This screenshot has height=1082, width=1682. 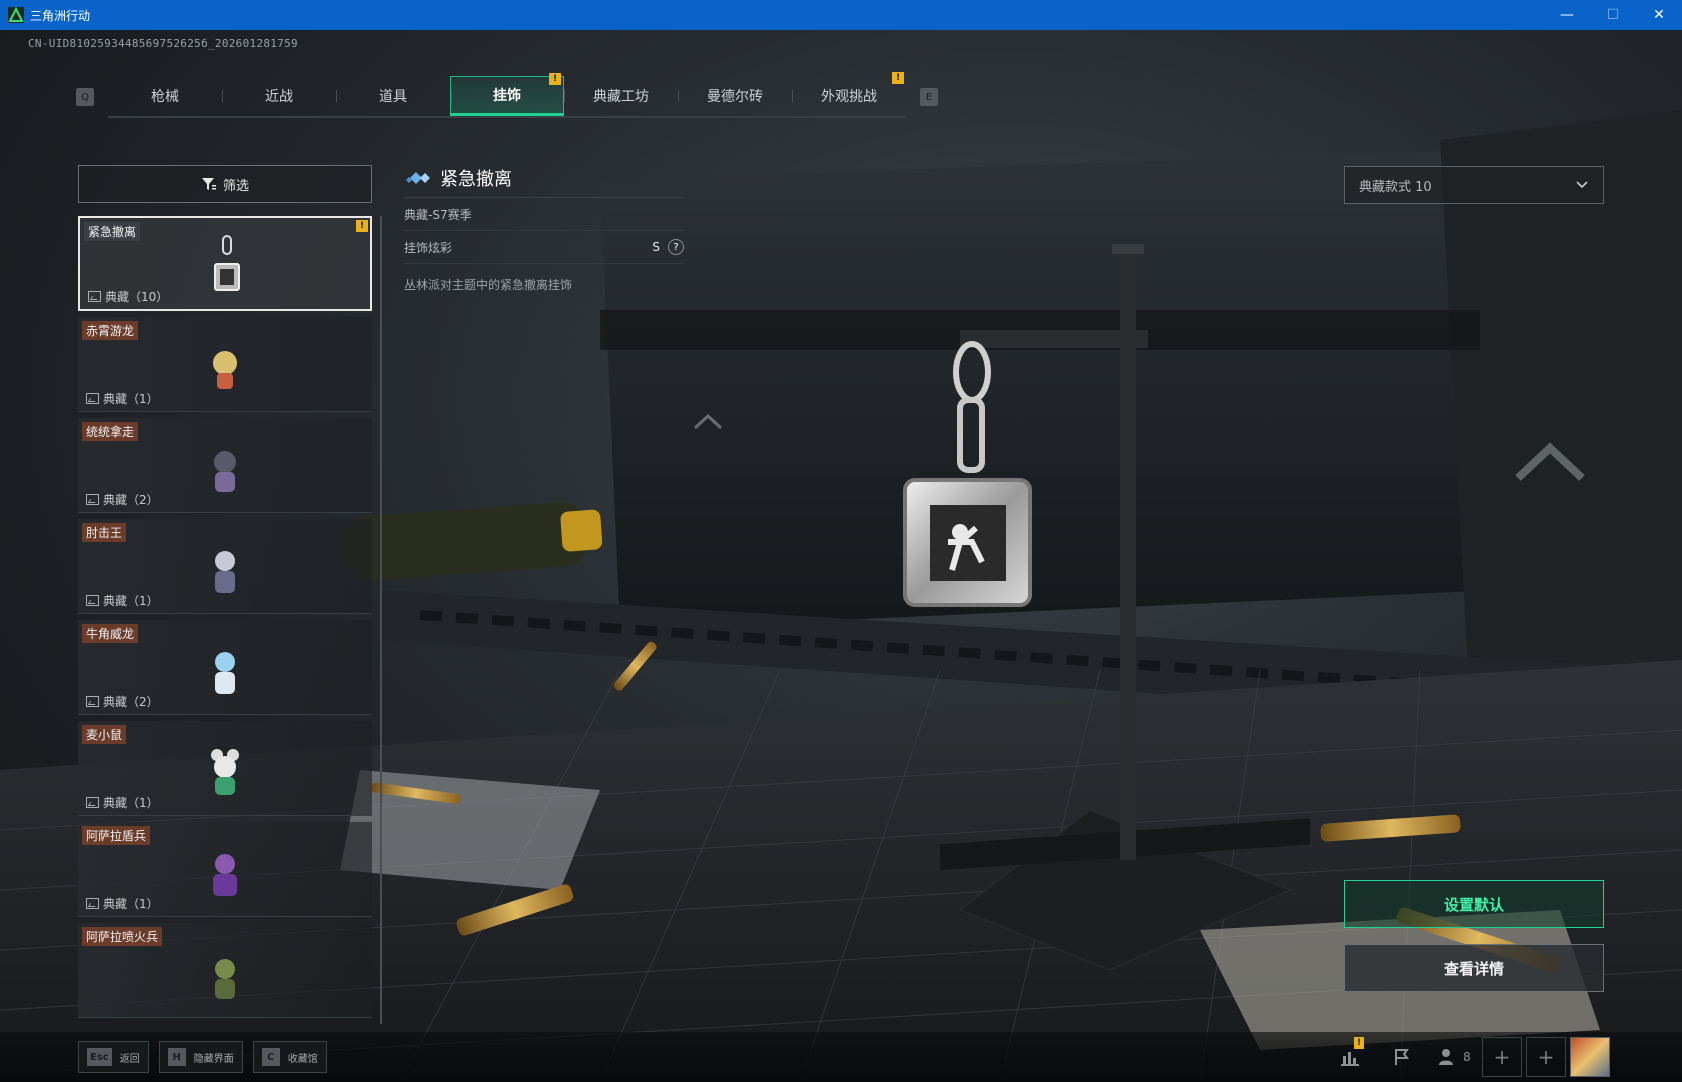 What do you see at coordinates (544, 247) in the screenshot?
I see `detail-flair: 挂饰炫彩 S ?` at bounding box center [544, 247].